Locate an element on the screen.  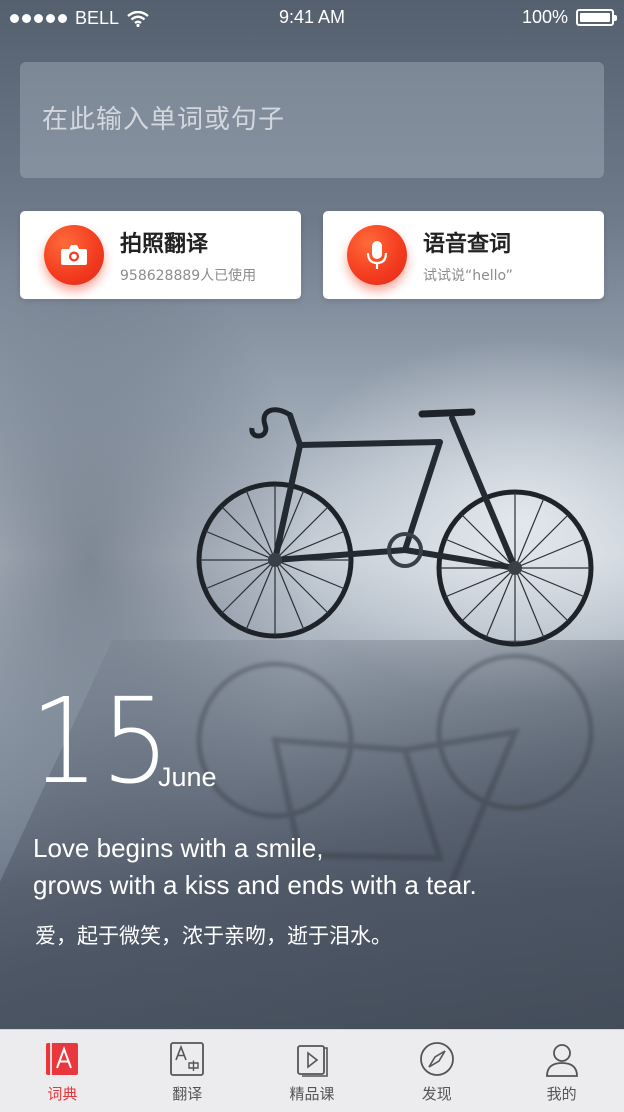
microphone-icon is located at coordinates (377, 255).